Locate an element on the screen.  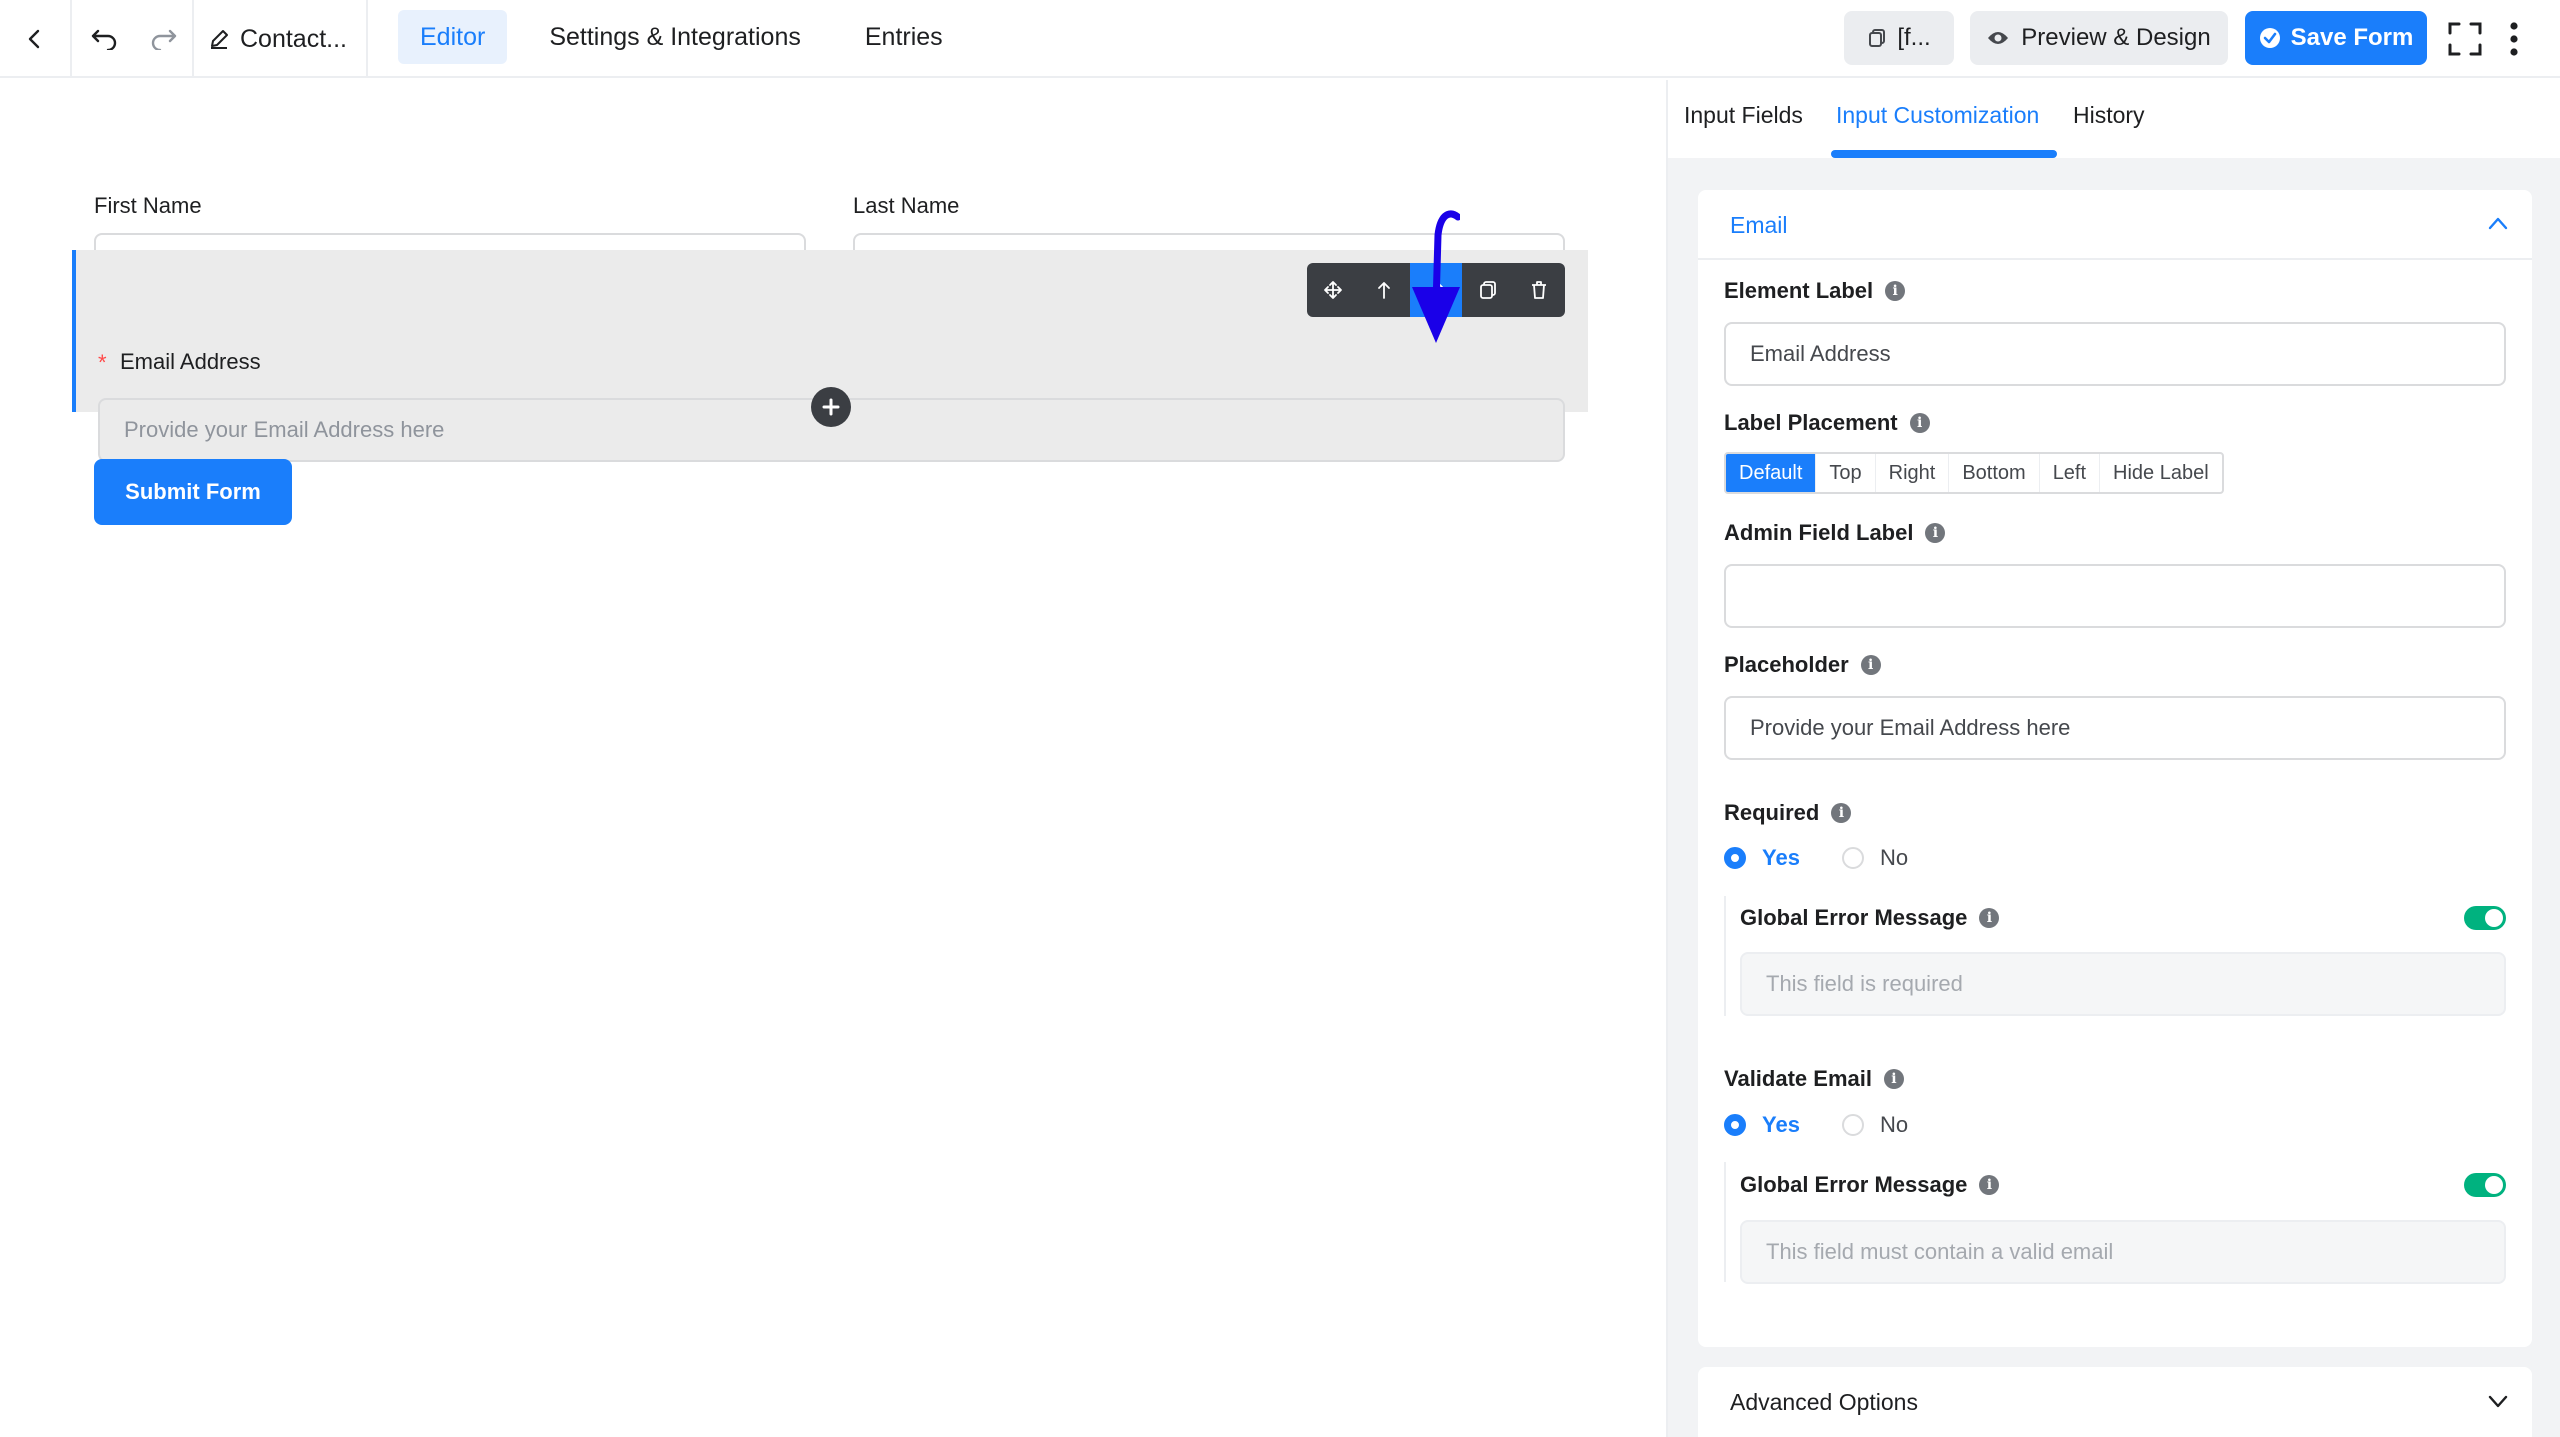
placement-right: Right is located at coordinates (1913, 473).